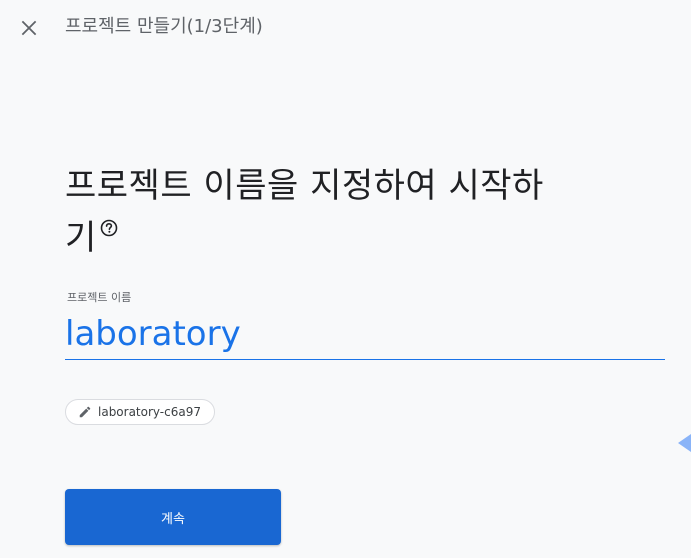 Image resolution: width=691 pixels, height=558 pixels. I want to click on close-icon, so click(29, 28).